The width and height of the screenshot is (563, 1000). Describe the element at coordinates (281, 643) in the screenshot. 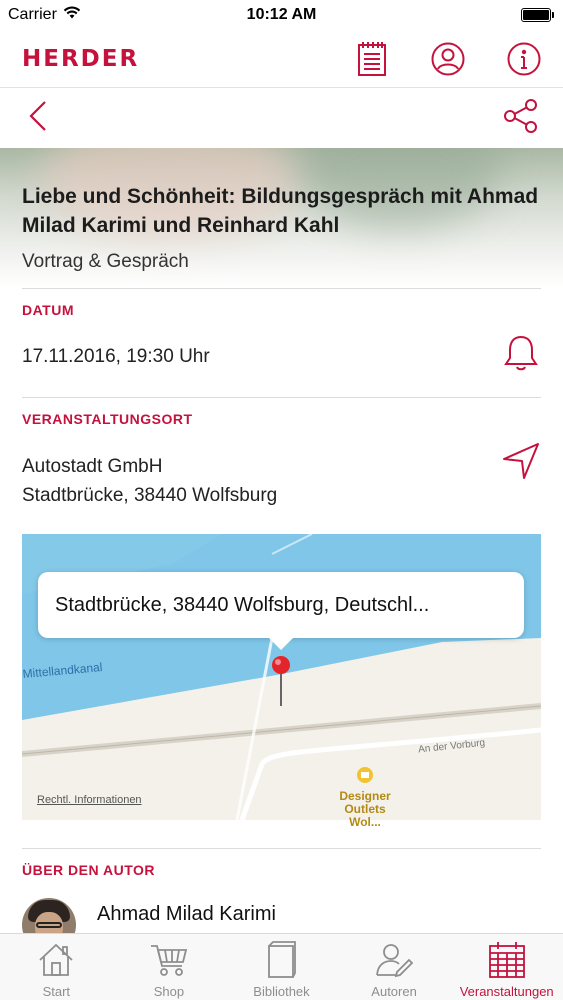

I see `map-callout-tail` at that location.